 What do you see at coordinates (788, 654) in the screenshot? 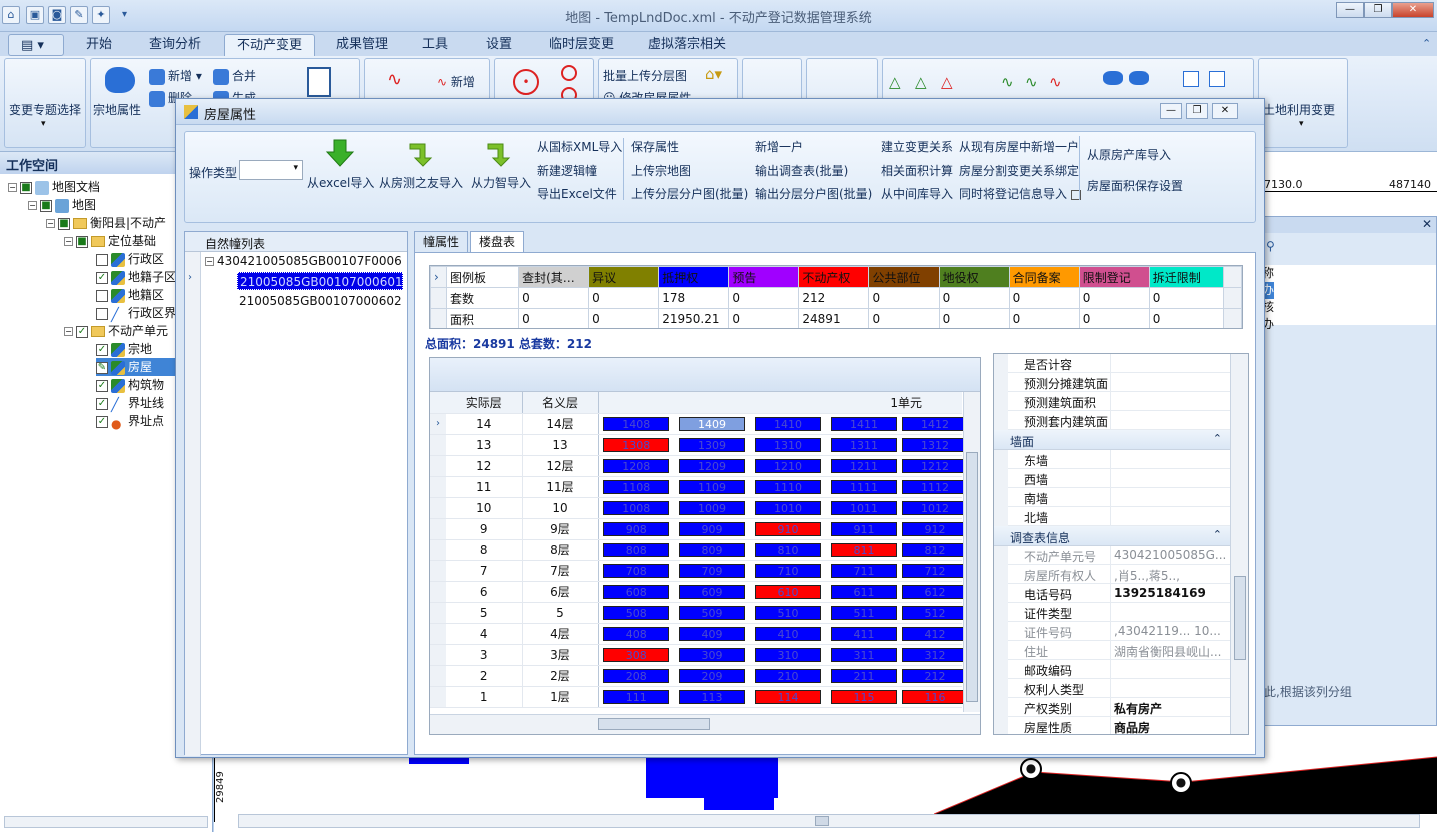
I see `room-number: 310` at bounding box center [788, 654].